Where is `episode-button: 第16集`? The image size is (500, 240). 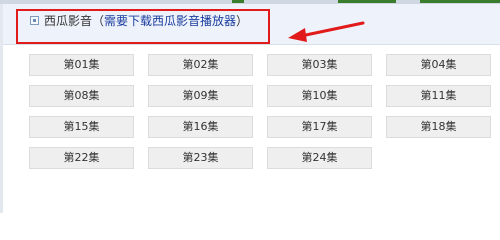 episode-button: 第16集 is located at coordinates (200, 127).